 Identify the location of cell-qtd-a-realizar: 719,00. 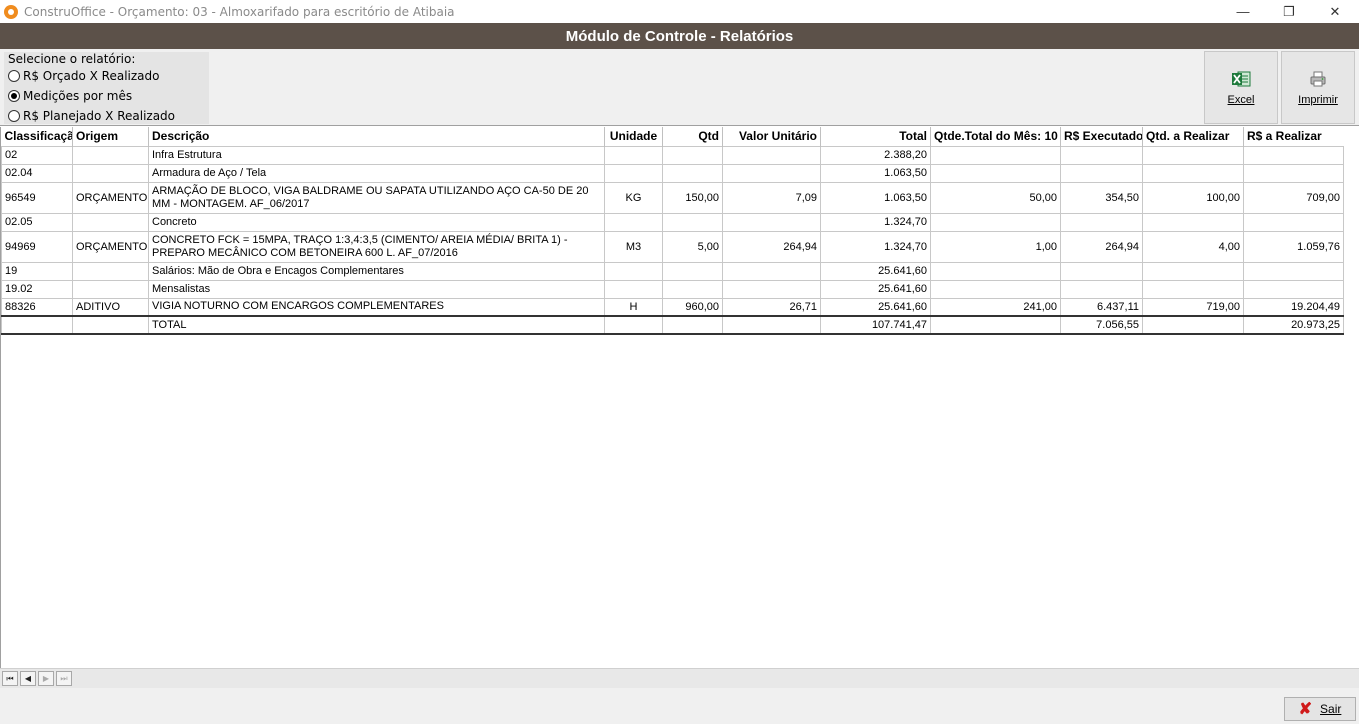
(1193, 307).